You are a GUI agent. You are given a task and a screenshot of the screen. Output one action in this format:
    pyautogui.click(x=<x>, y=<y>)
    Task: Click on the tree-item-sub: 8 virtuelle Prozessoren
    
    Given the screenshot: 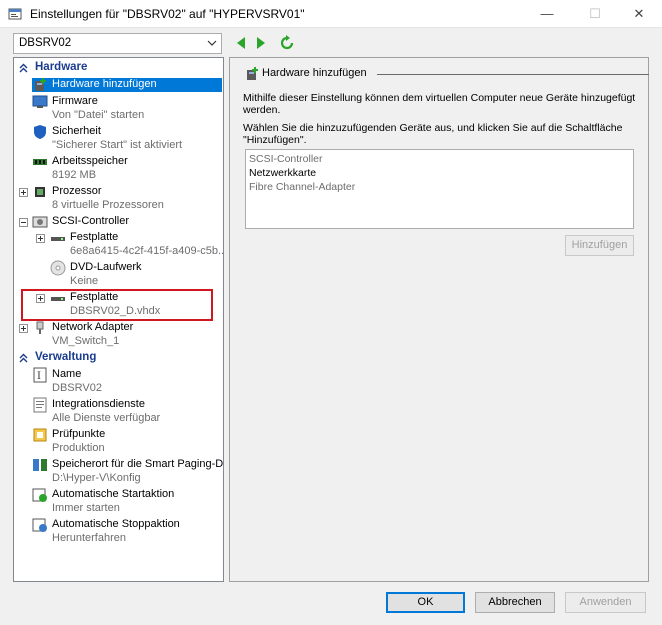 What is the action you would take?
    pyautogui.click(x=108, y=205)
    